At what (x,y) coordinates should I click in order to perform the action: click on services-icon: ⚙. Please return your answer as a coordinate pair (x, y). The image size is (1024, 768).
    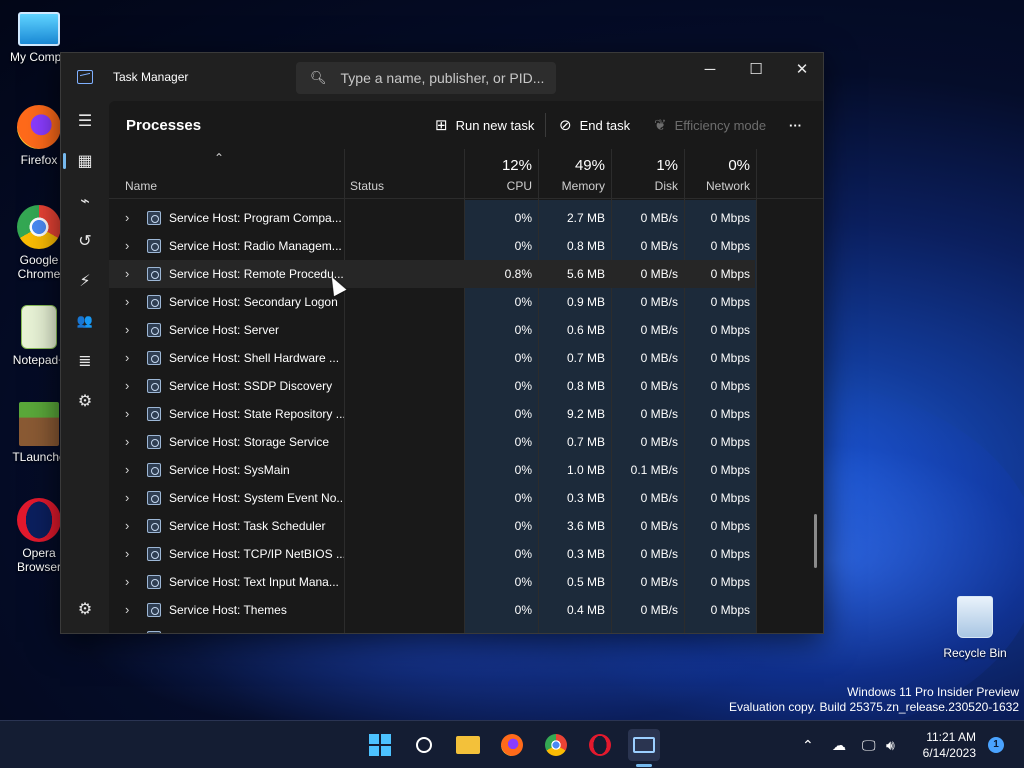
    Looking at the image, I should click on (85, 401).